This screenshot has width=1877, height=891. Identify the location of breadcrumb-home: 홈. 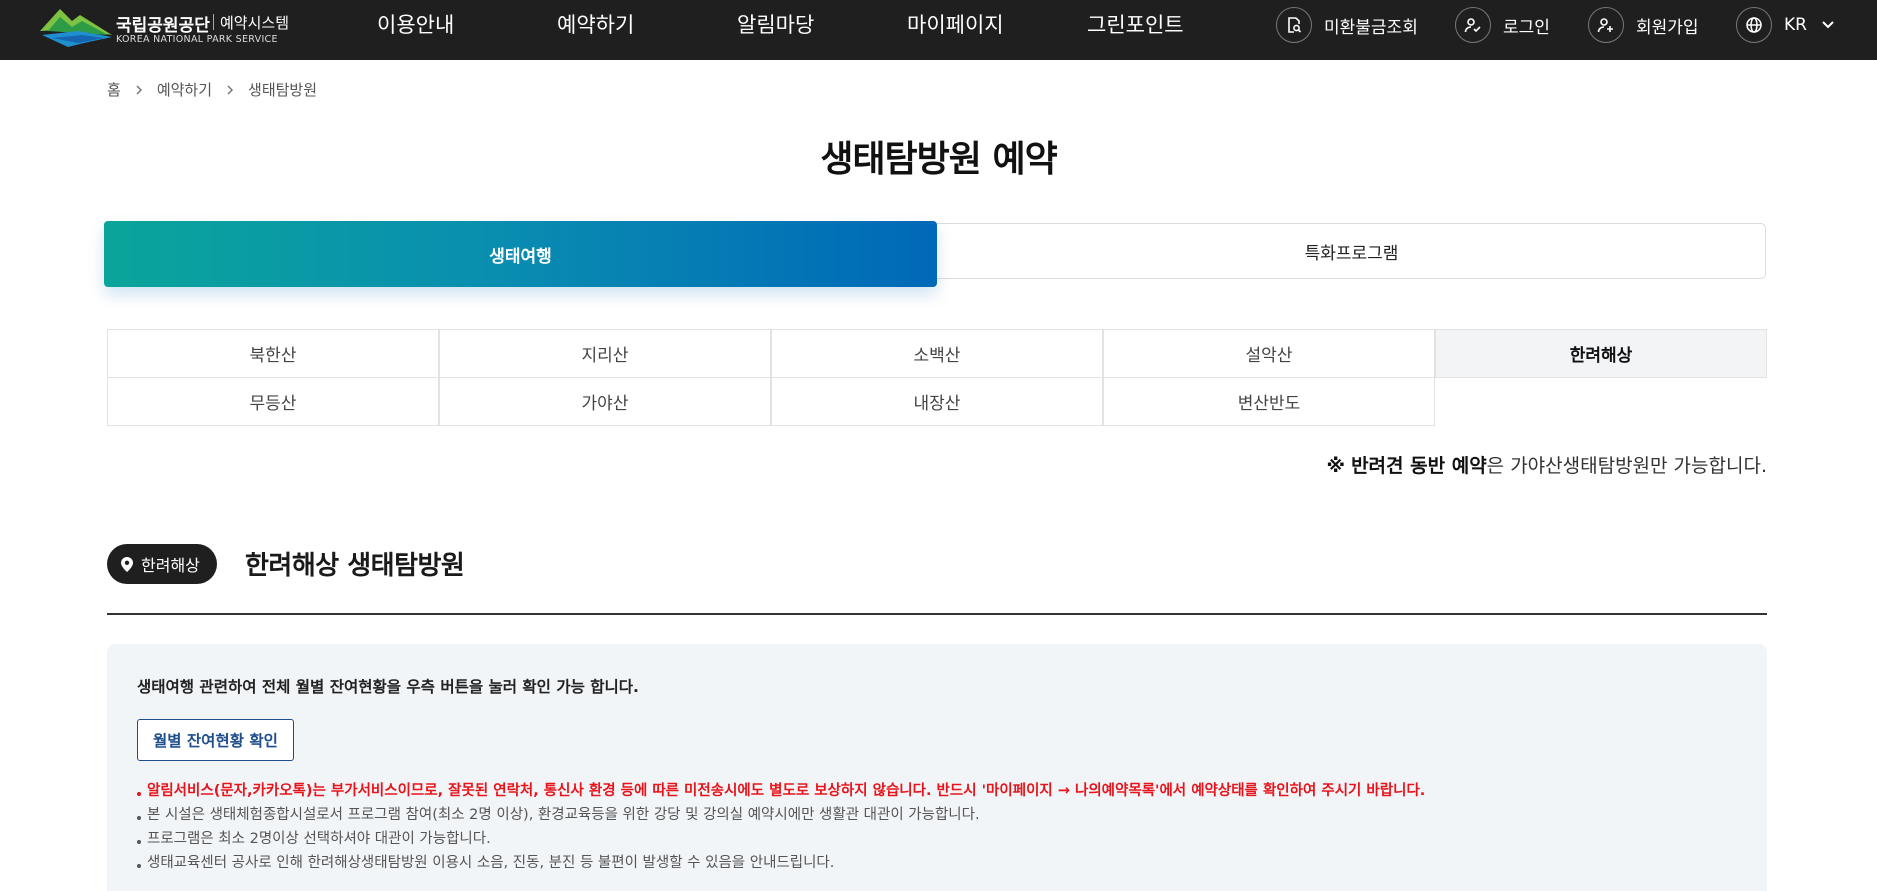
(114, 89).